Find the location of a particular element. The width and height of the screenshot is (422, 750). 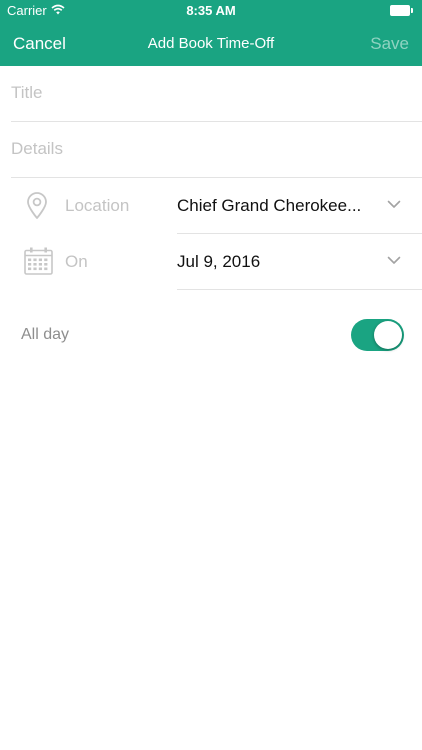

title-field: Title is located at coordinates (27, 93).